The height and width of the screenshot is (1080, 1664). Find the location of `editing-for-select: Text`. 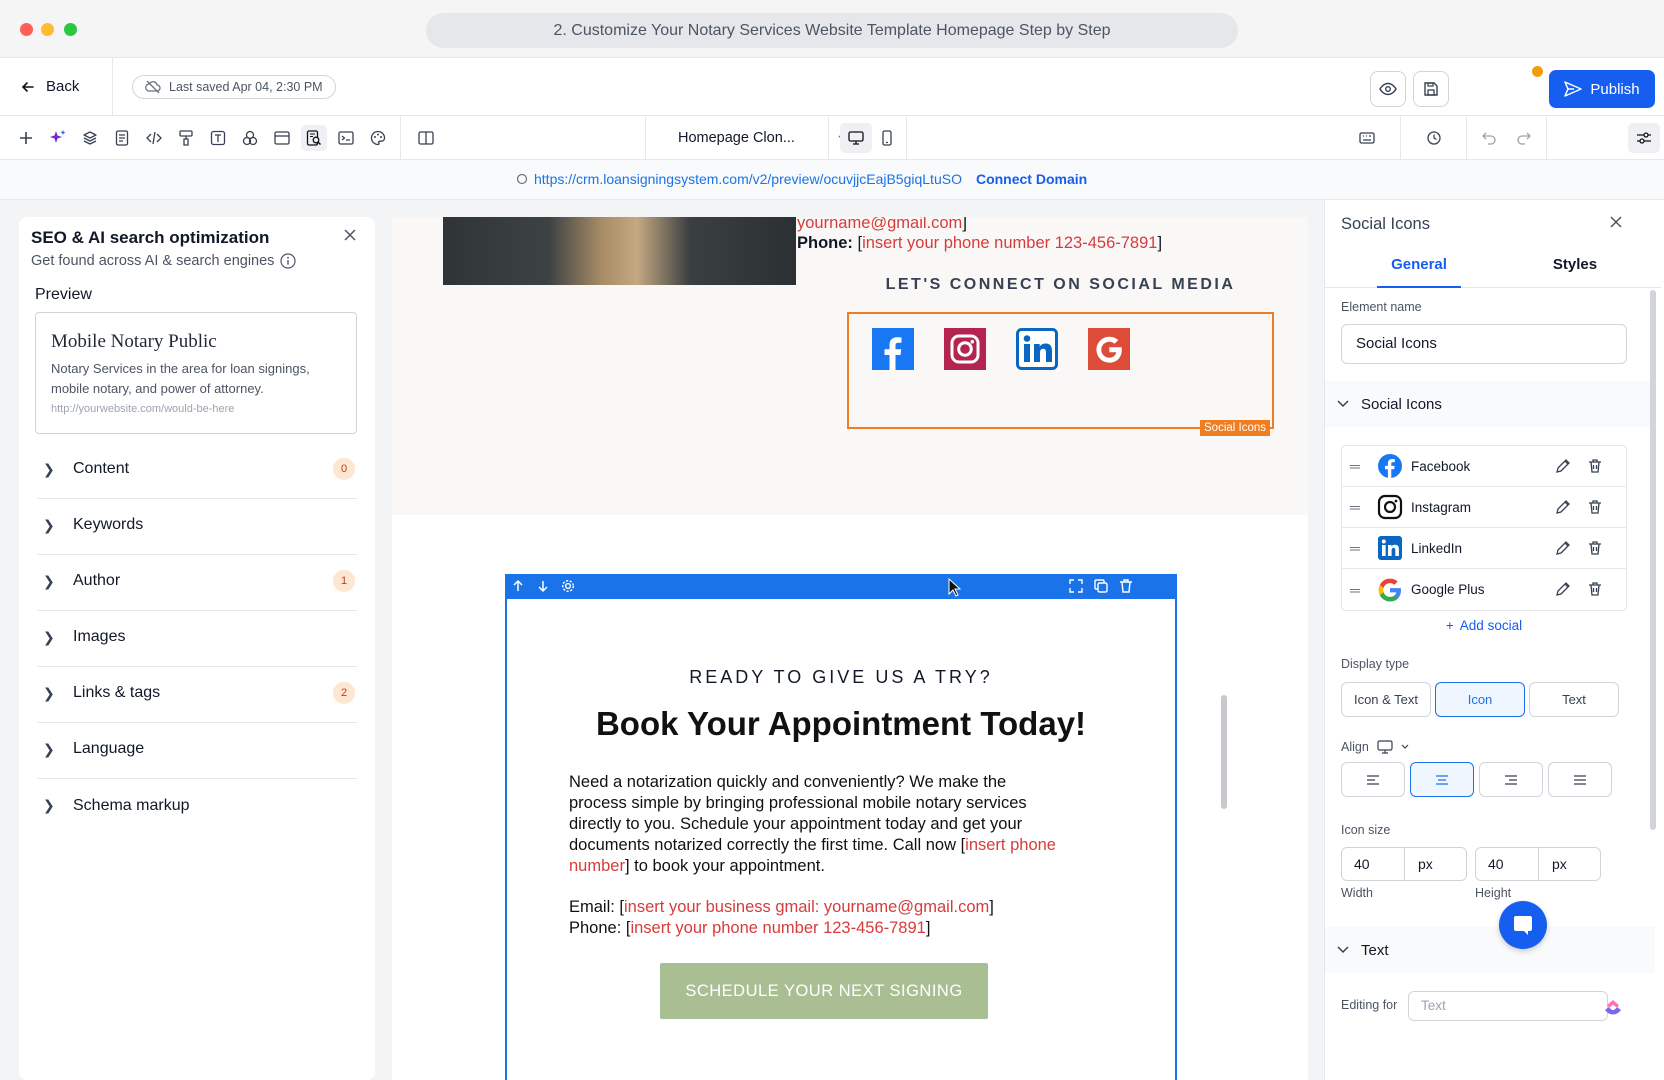

editing-for-select: Text is located at coordinates (1508, 1006).